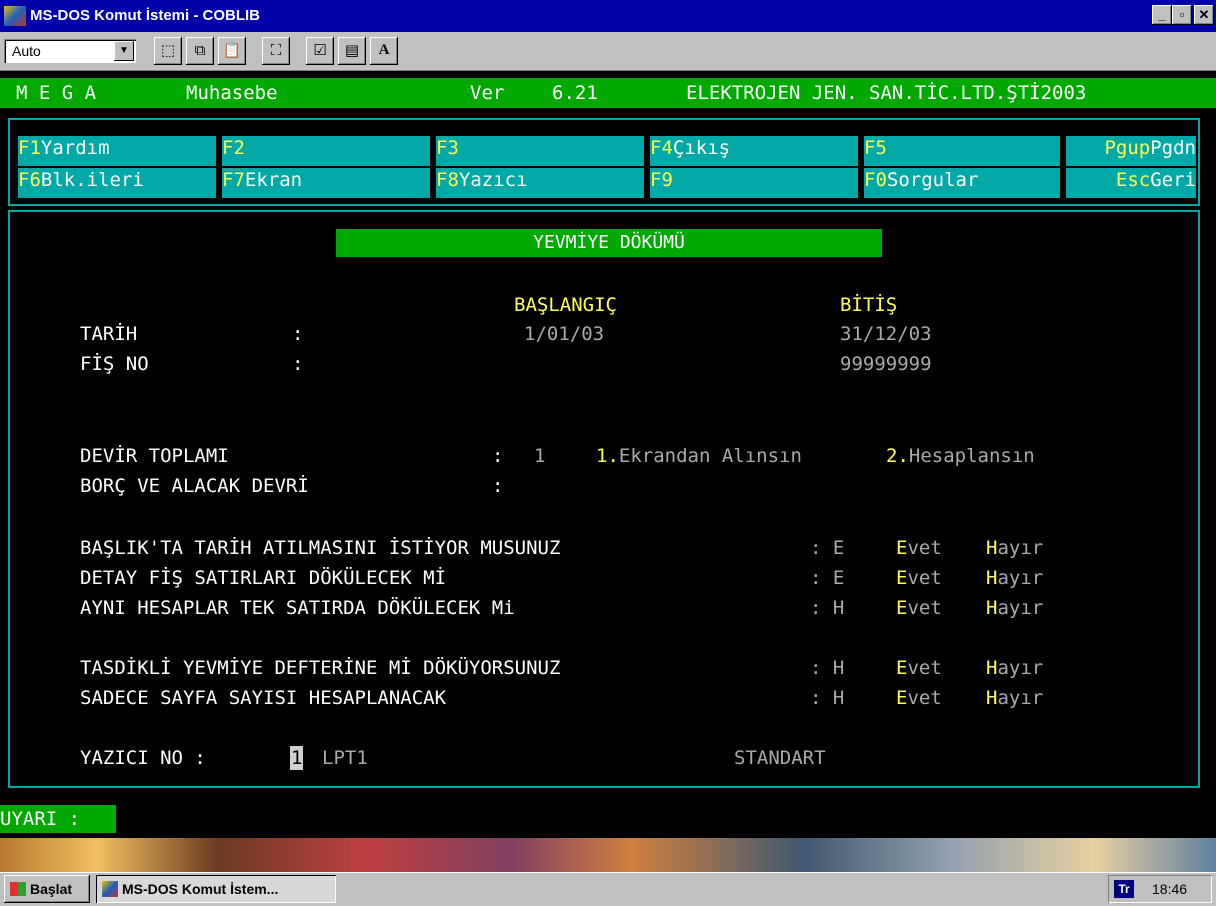 This screenshot has width=1216, height=906. I want to click on minimize-button: _, so click(1162, 15).